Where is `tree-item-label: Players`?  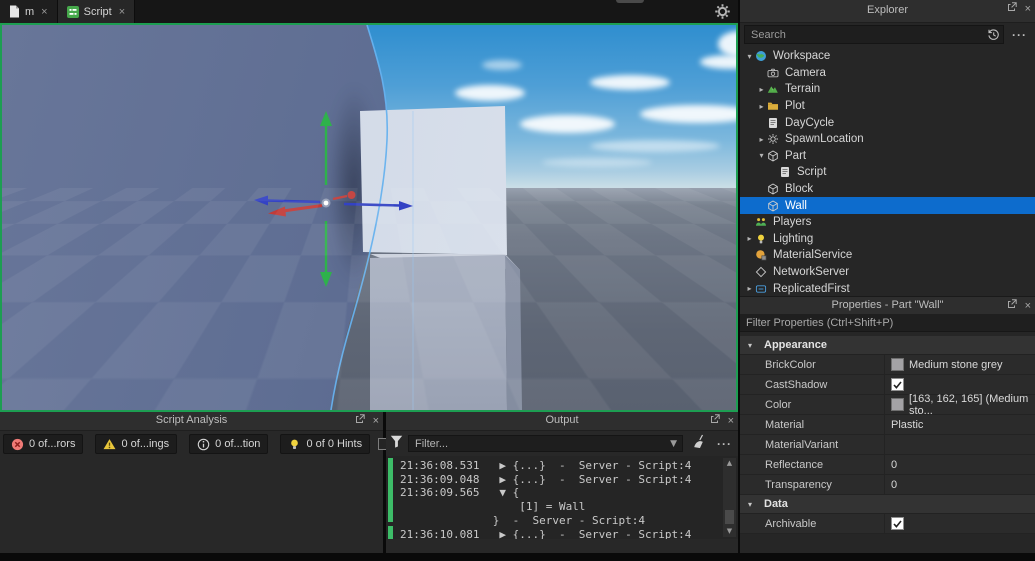 tree-item-label: Players is located at coordinates (792, 222).